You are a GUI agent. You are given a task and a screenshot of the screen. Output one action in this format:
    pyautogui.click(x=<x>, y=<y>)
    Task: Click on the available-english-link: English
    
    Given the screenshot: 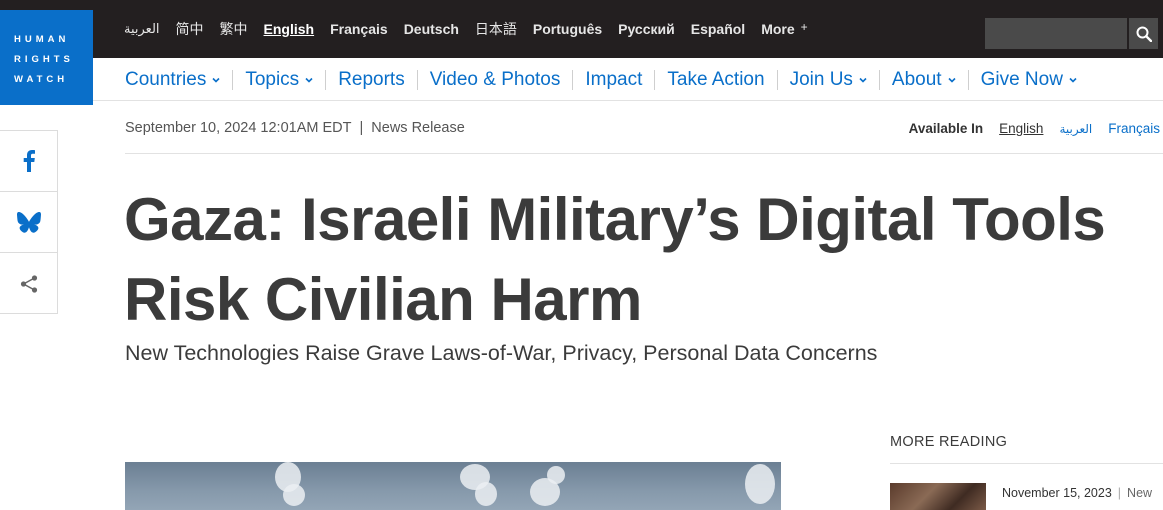 What is the action you would take?
    pyautogui.click(x=1021, y=128)
    